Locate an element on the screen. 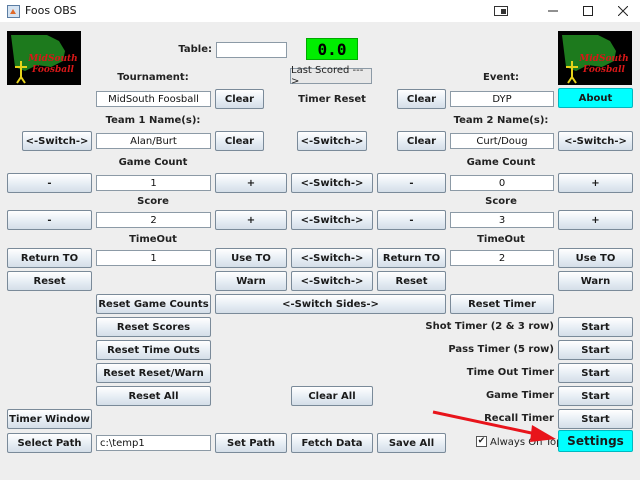  score-1-minus-button: - is located at coordinates (49, 220).